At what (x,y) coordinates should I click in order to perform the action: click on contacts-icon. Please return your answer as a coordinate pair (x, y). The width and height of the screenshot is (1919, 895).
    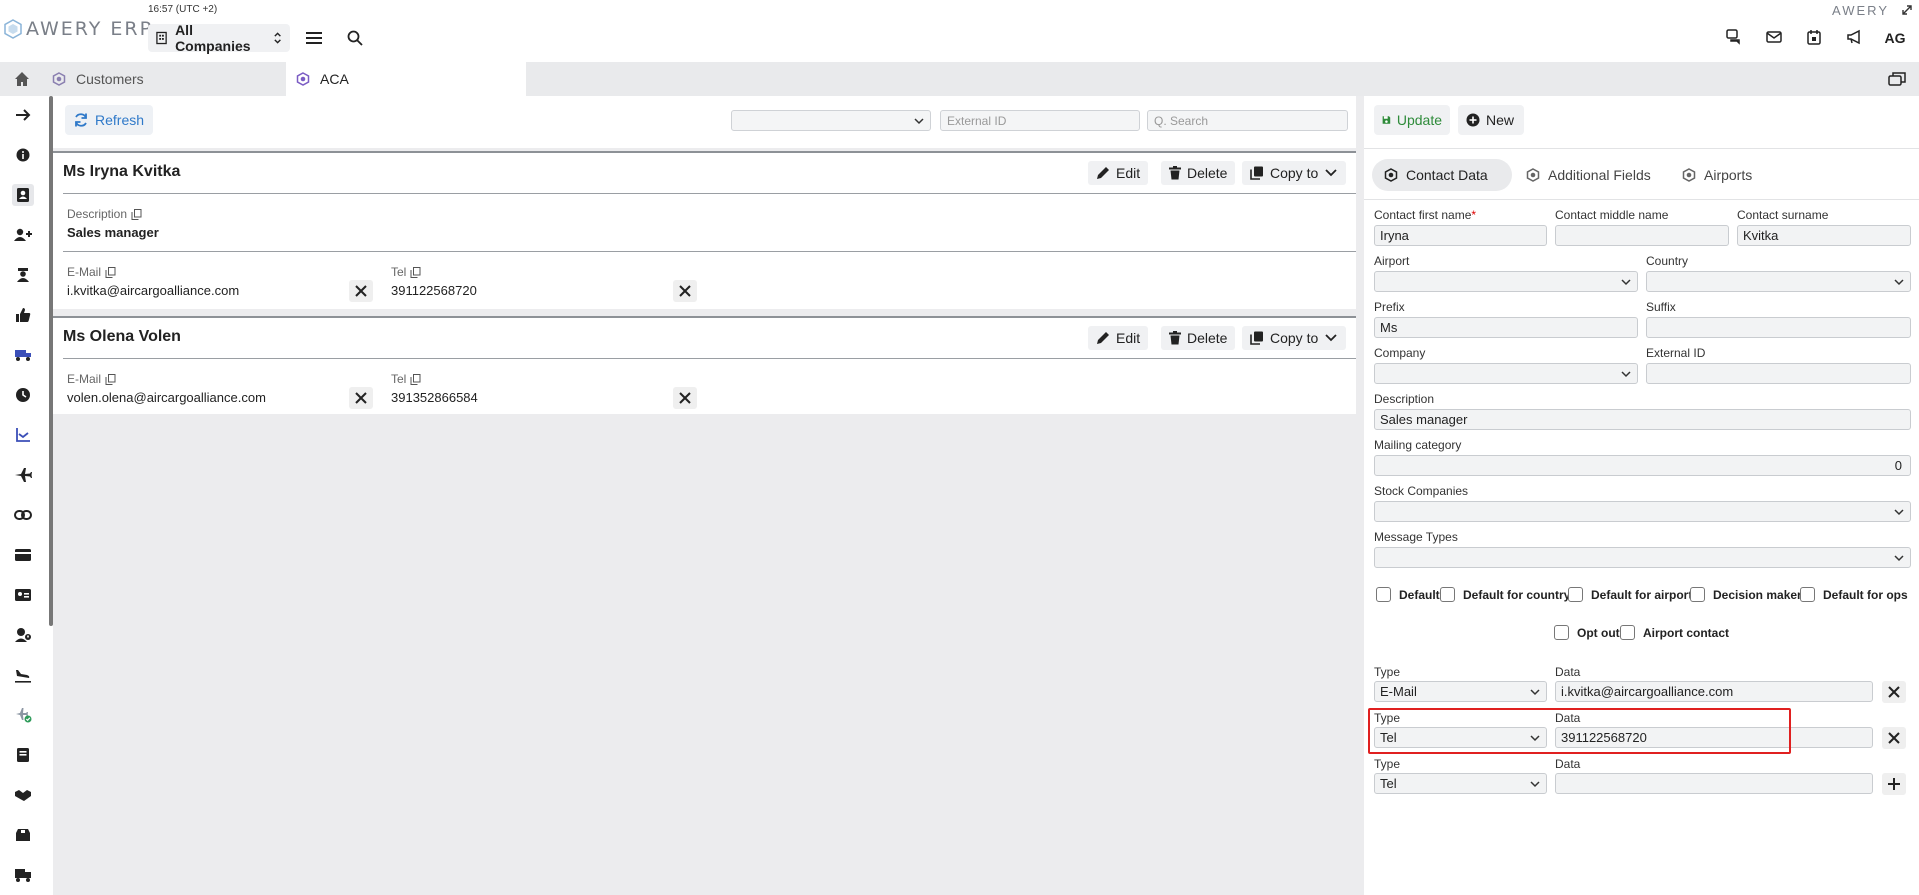
    Looking at the image, I should click on (23, 195).